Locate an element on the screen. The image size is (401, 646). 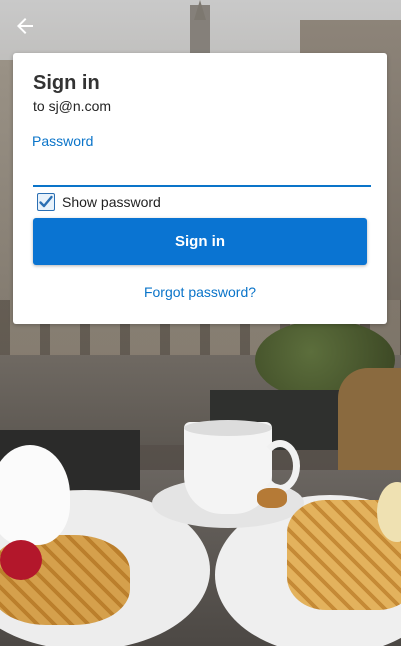
show-password-label: Show password is located at coordinates (111, 202).